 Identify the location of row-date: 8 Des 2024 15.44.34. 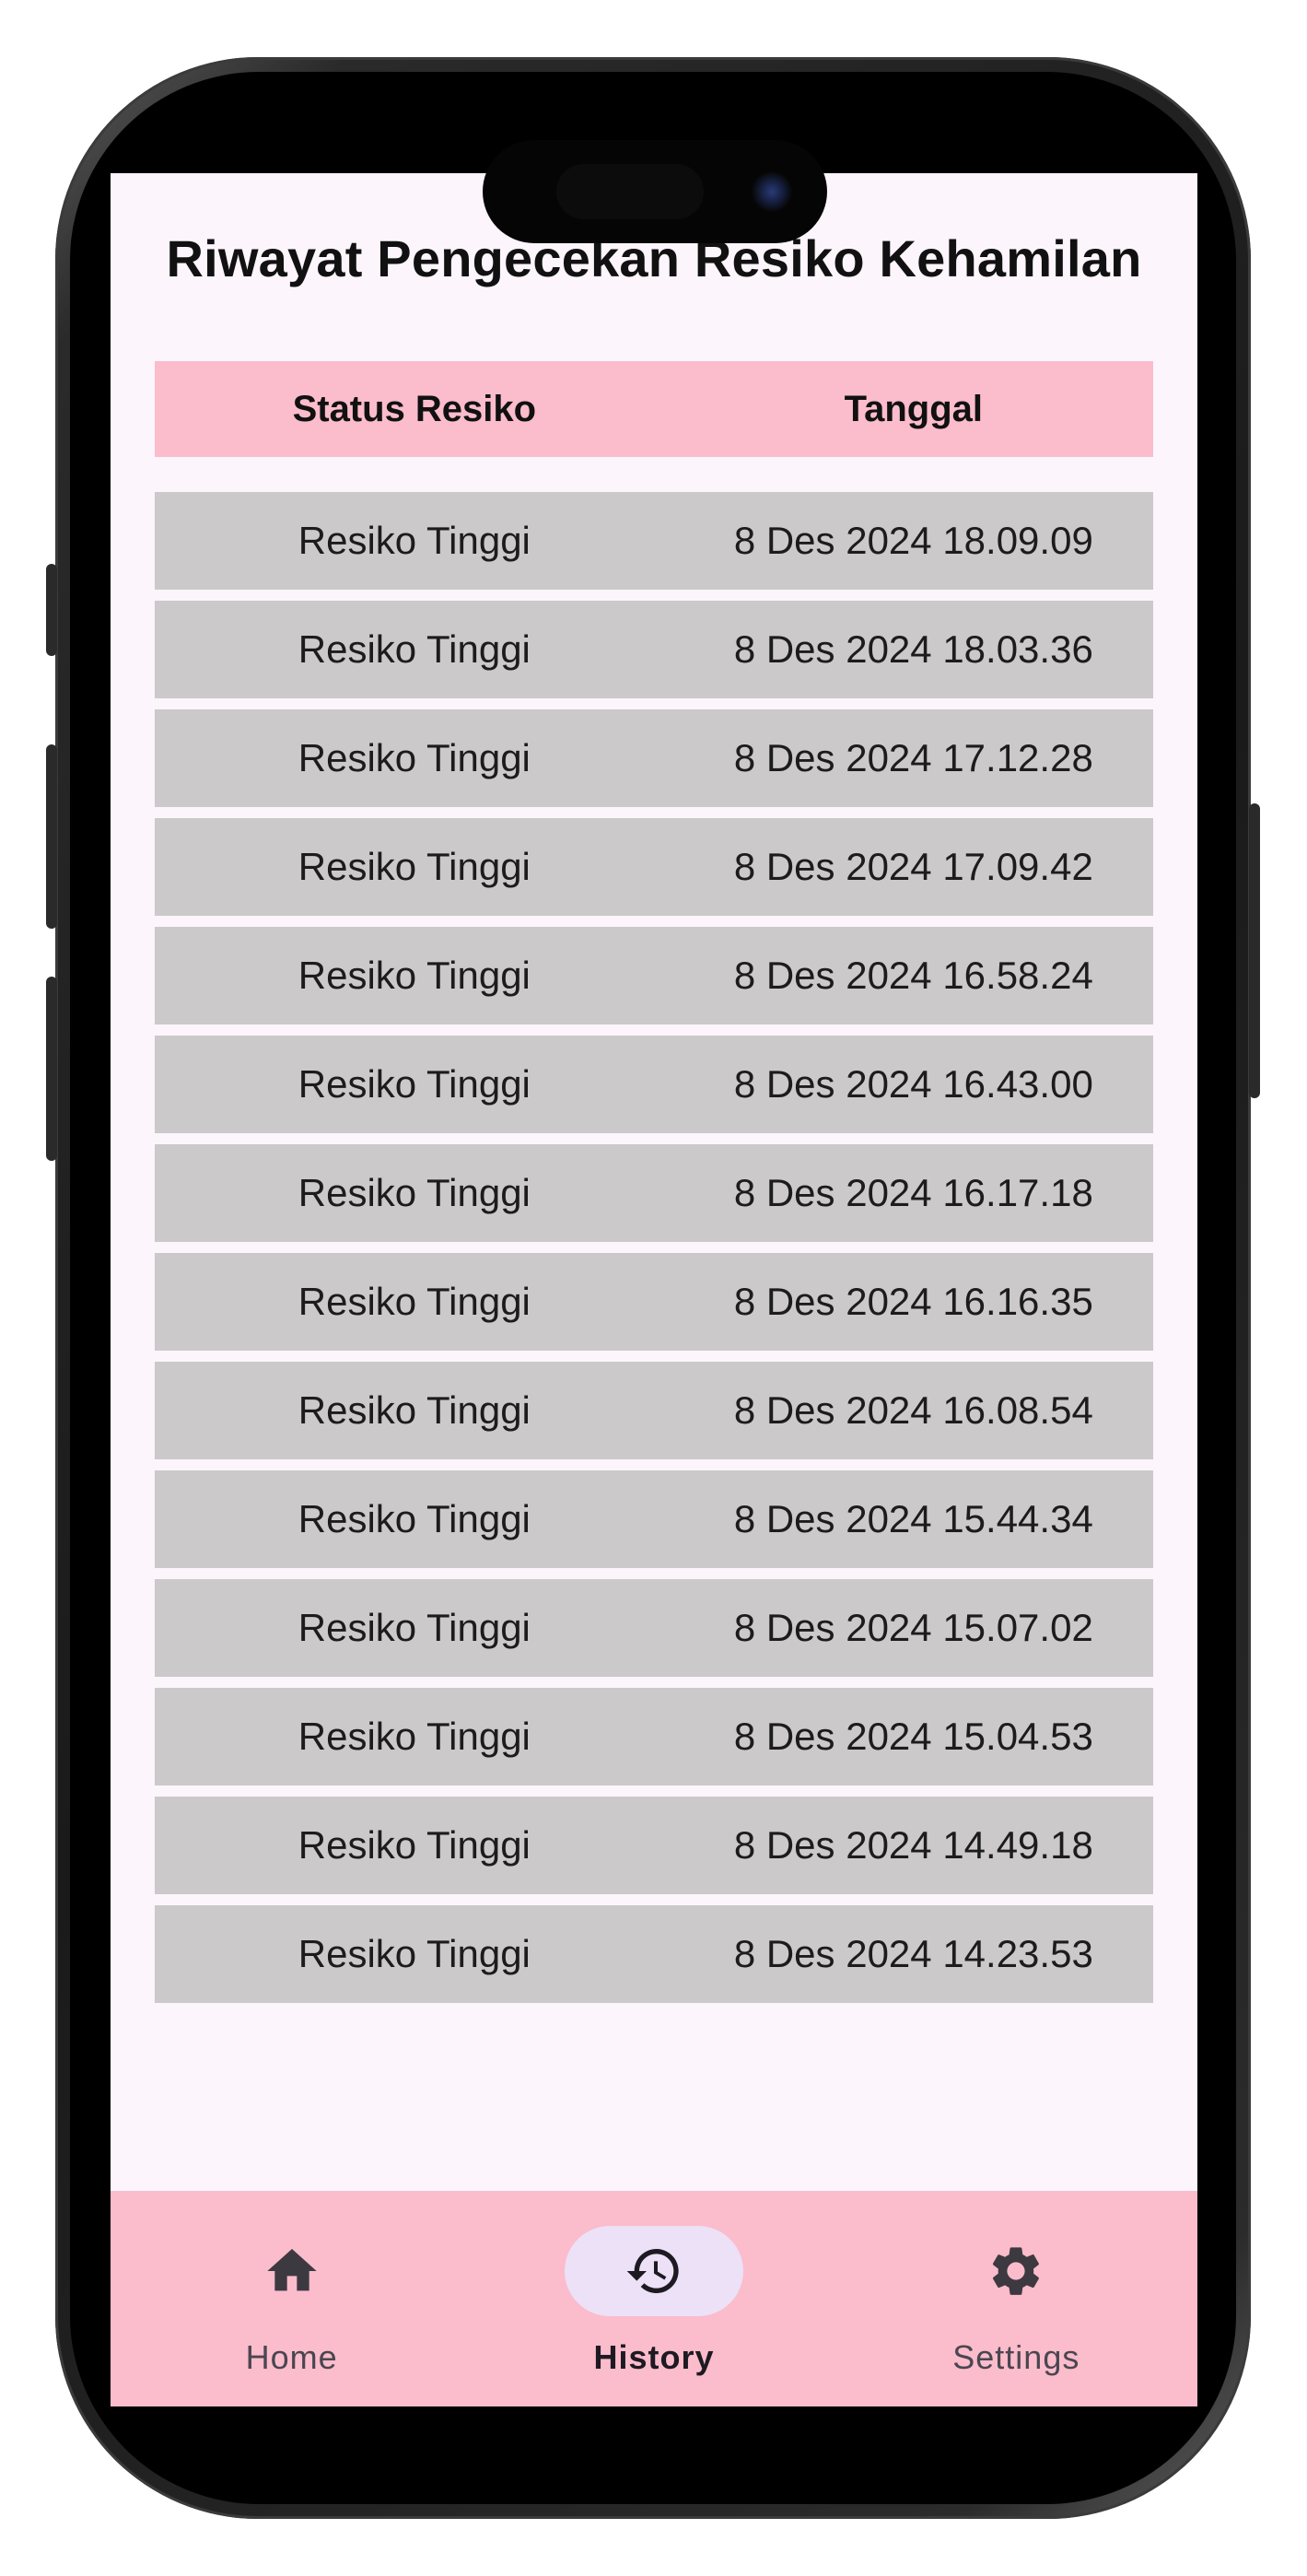
(913, 1518).